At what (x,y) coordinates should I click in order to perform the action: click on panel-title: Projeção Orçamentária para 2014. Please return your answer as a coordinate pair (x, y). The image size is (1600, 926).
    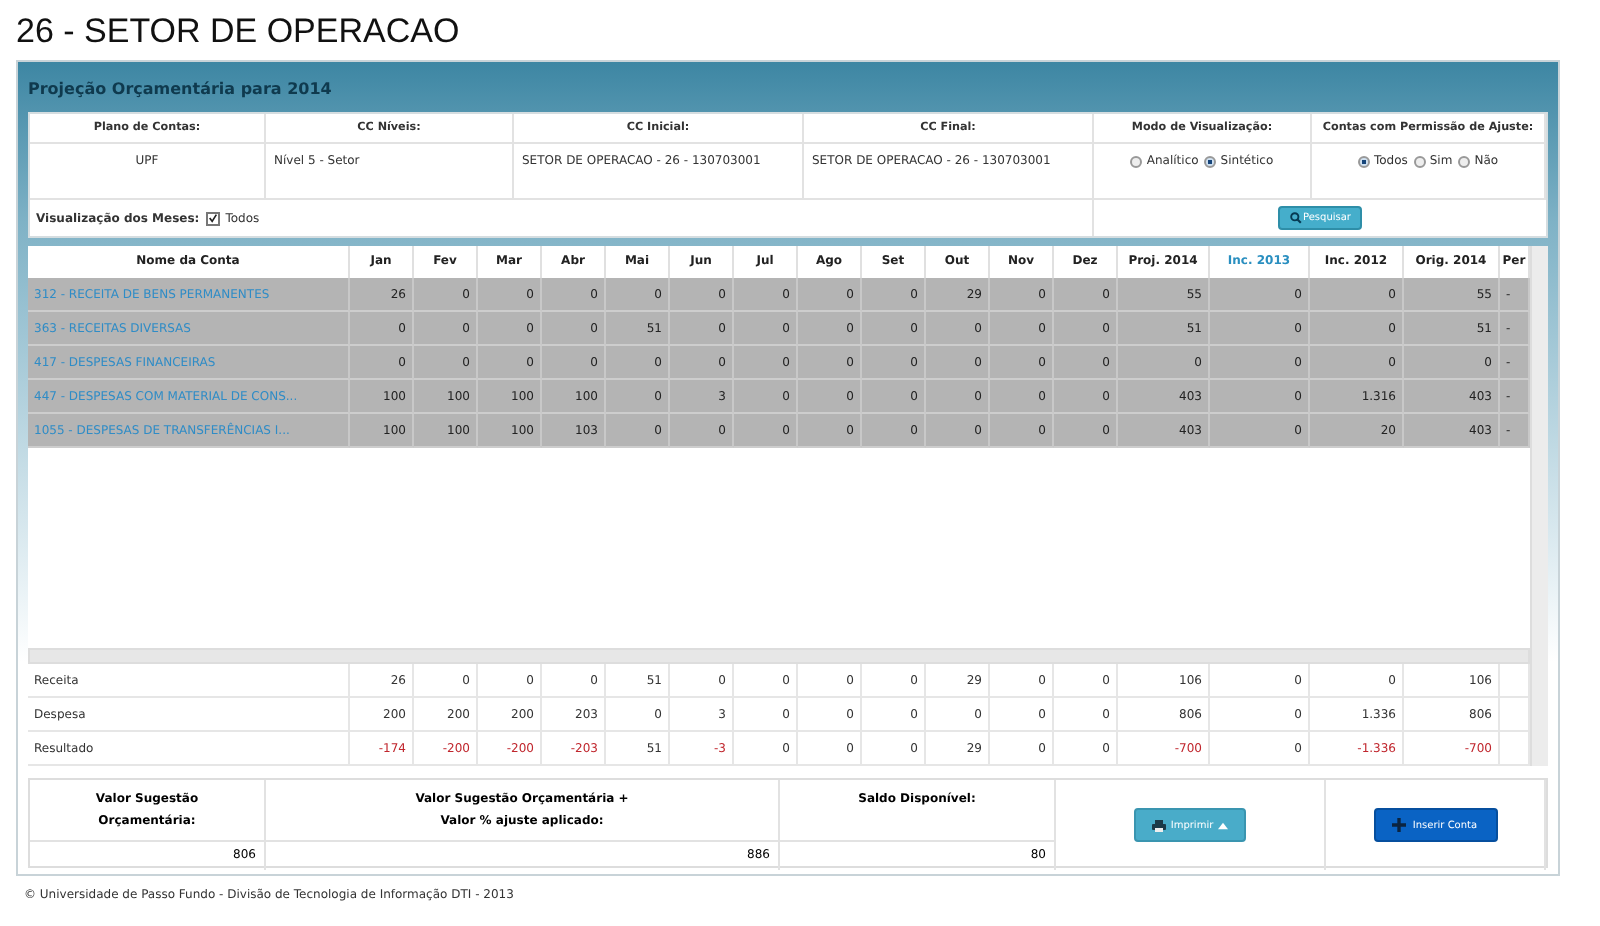
    Looking at the image, I should click on (181, 90).